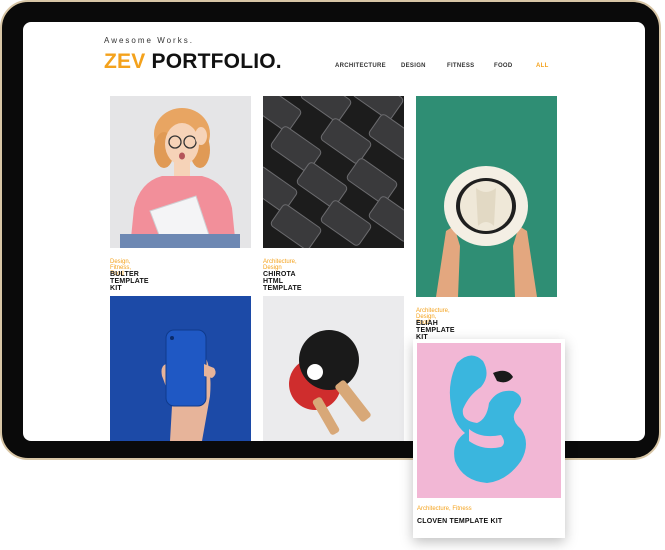 The height and width of the screenshot is (550, 665). Describe the element at coordinates (282, 281) in the screenshot. I see `card-title: CHIROTA HTML TEMPLATE` at that location.